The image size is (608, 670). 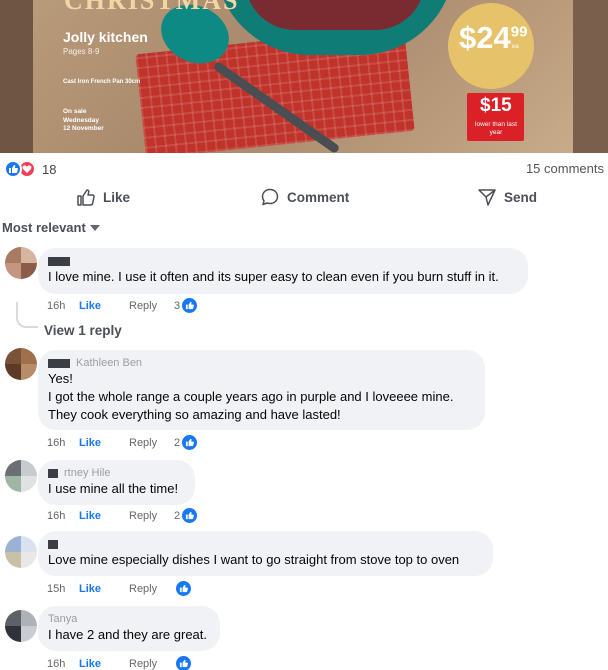 I want to click on reply-thread-line, so click(x=27, y=315).